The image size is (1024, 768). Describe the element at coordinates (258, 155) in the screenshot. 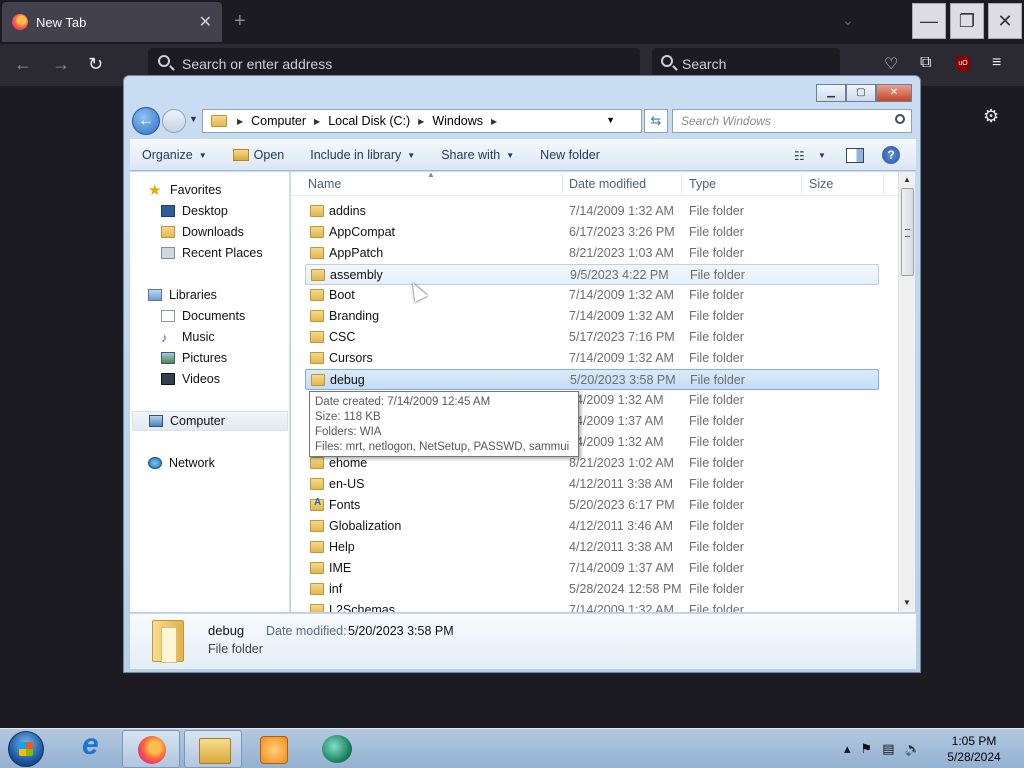

I see `open-button: Open` at that location.